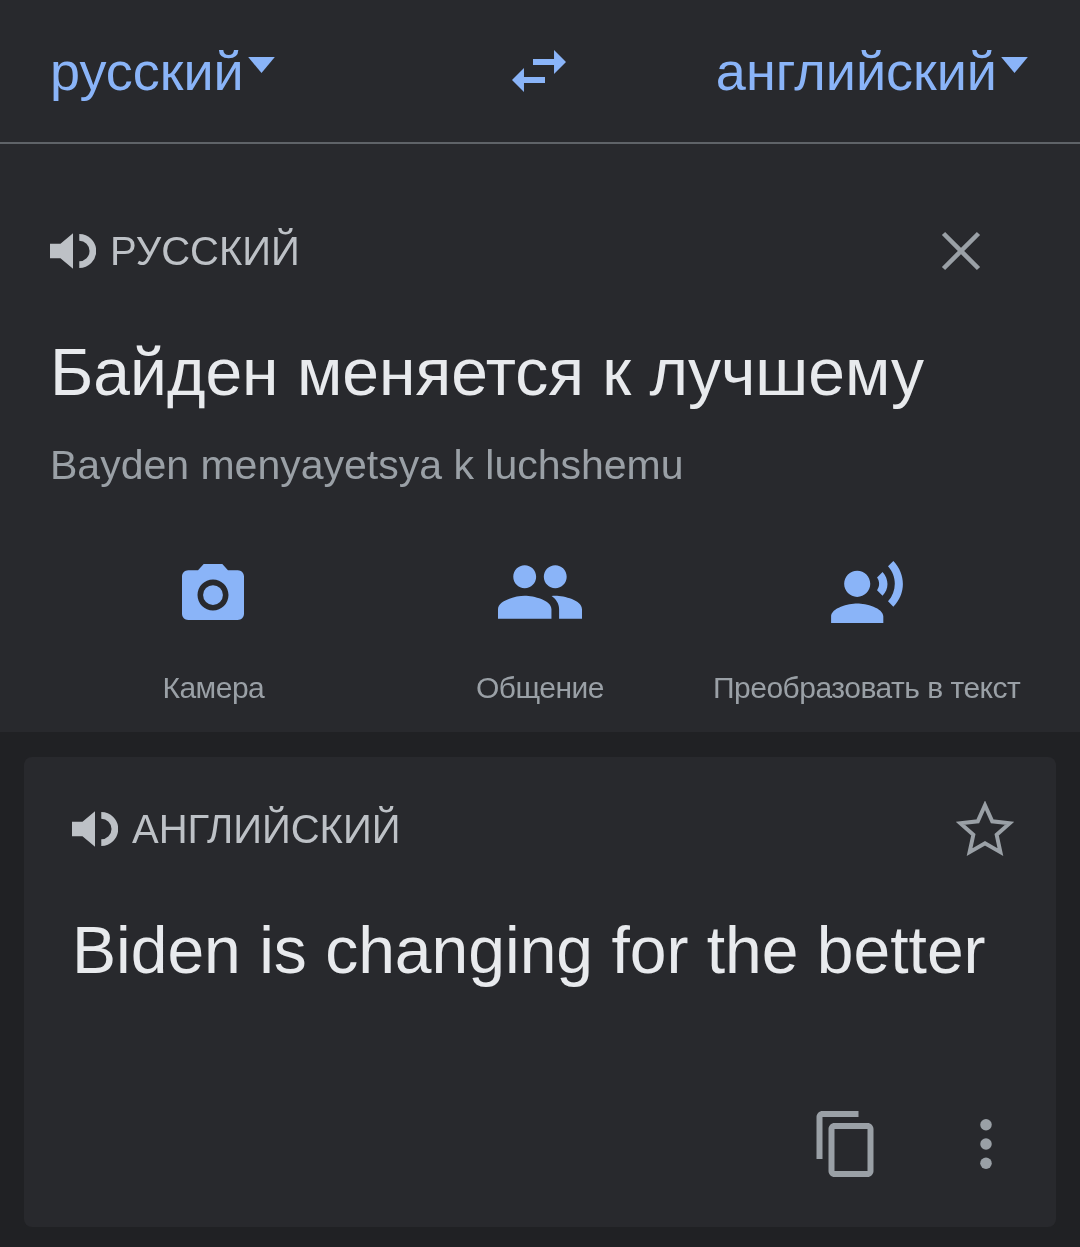 Image resolution: width=1080 pixels, height=1247 pixels. Describe the element at coordinates (266, 829) in the screenshot. I see `target-language-label: АНГЛИЙСКИЙ` at that location.